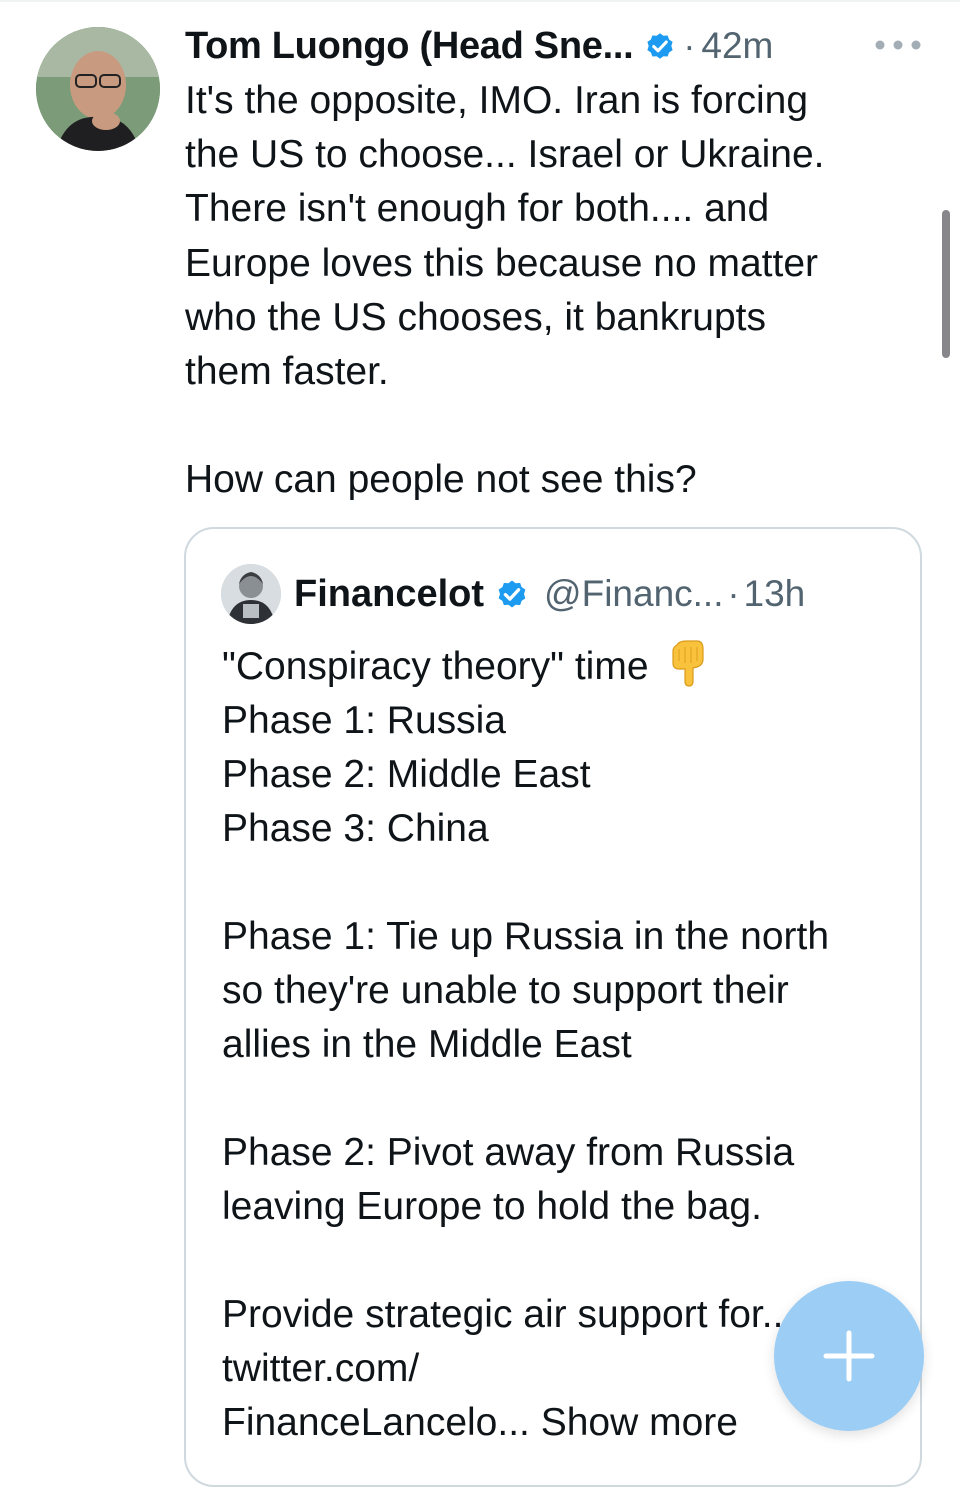 This screenshot has height=1487, width=960. Describe the element at coordinates (435, 666) in the screenshot. I see `quoted-first-line: "Conspiracy theory" time` at that location.